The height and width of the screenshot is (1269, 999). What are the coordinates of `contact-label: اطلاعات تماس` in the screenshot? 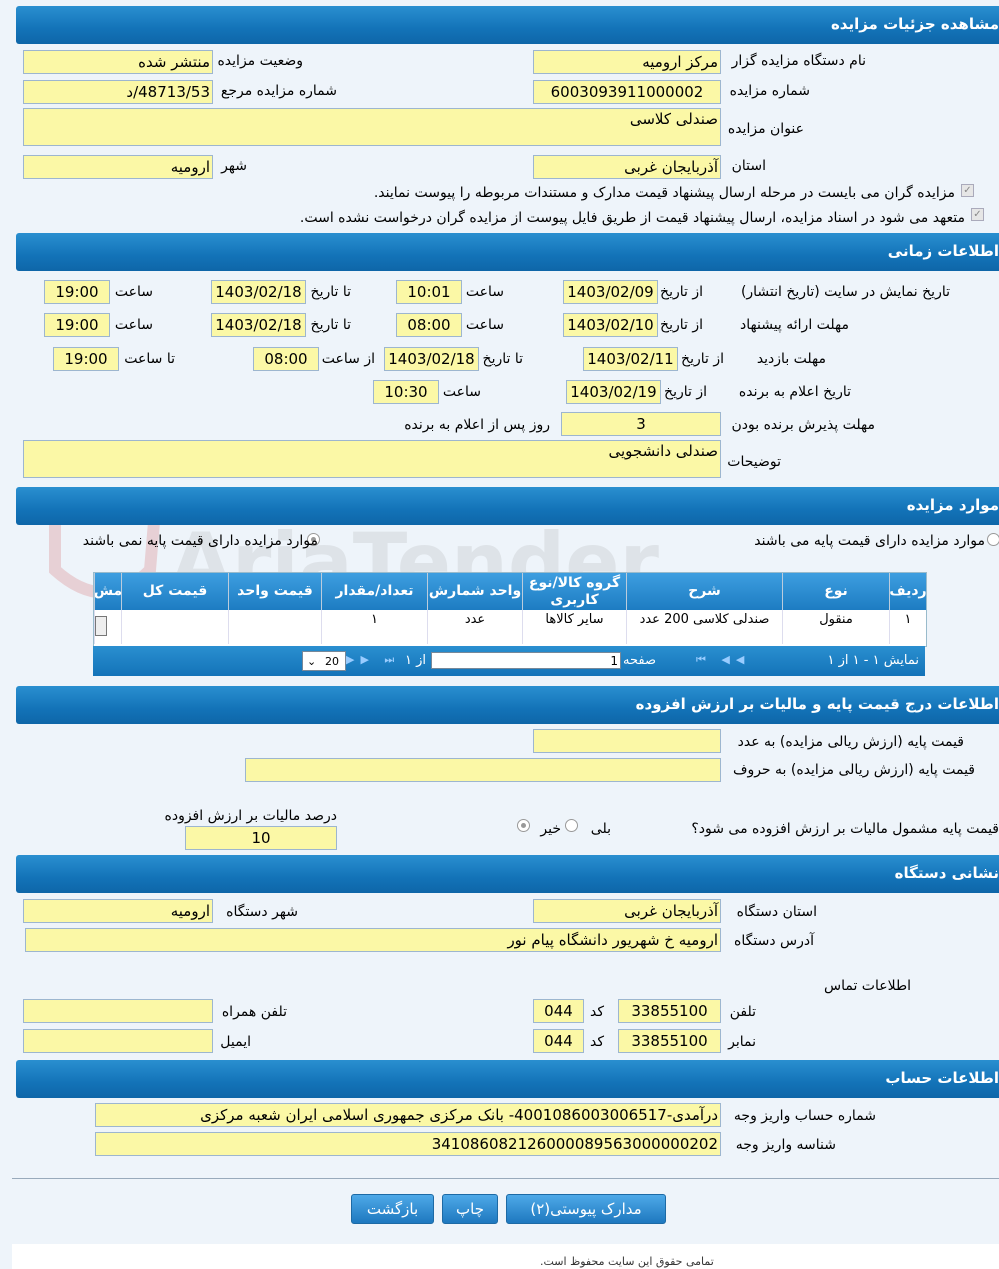 It's located at (867, 986).